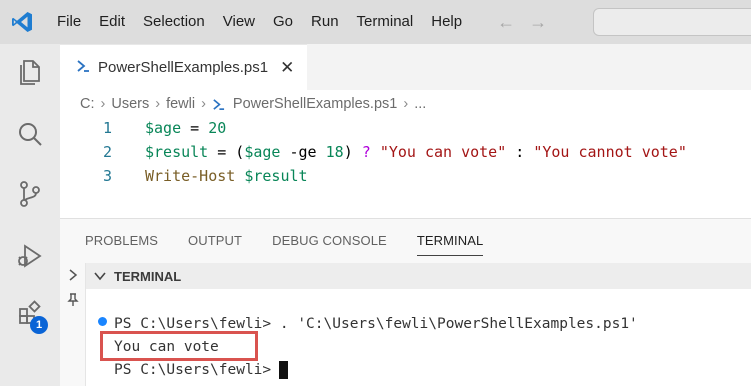 The height and width of the screenshot is (386, 751). Describe the element at coordinates (329, 241) in the screenshot. I see `tab-debug-console: DEBUG CONSOLE` at that location.